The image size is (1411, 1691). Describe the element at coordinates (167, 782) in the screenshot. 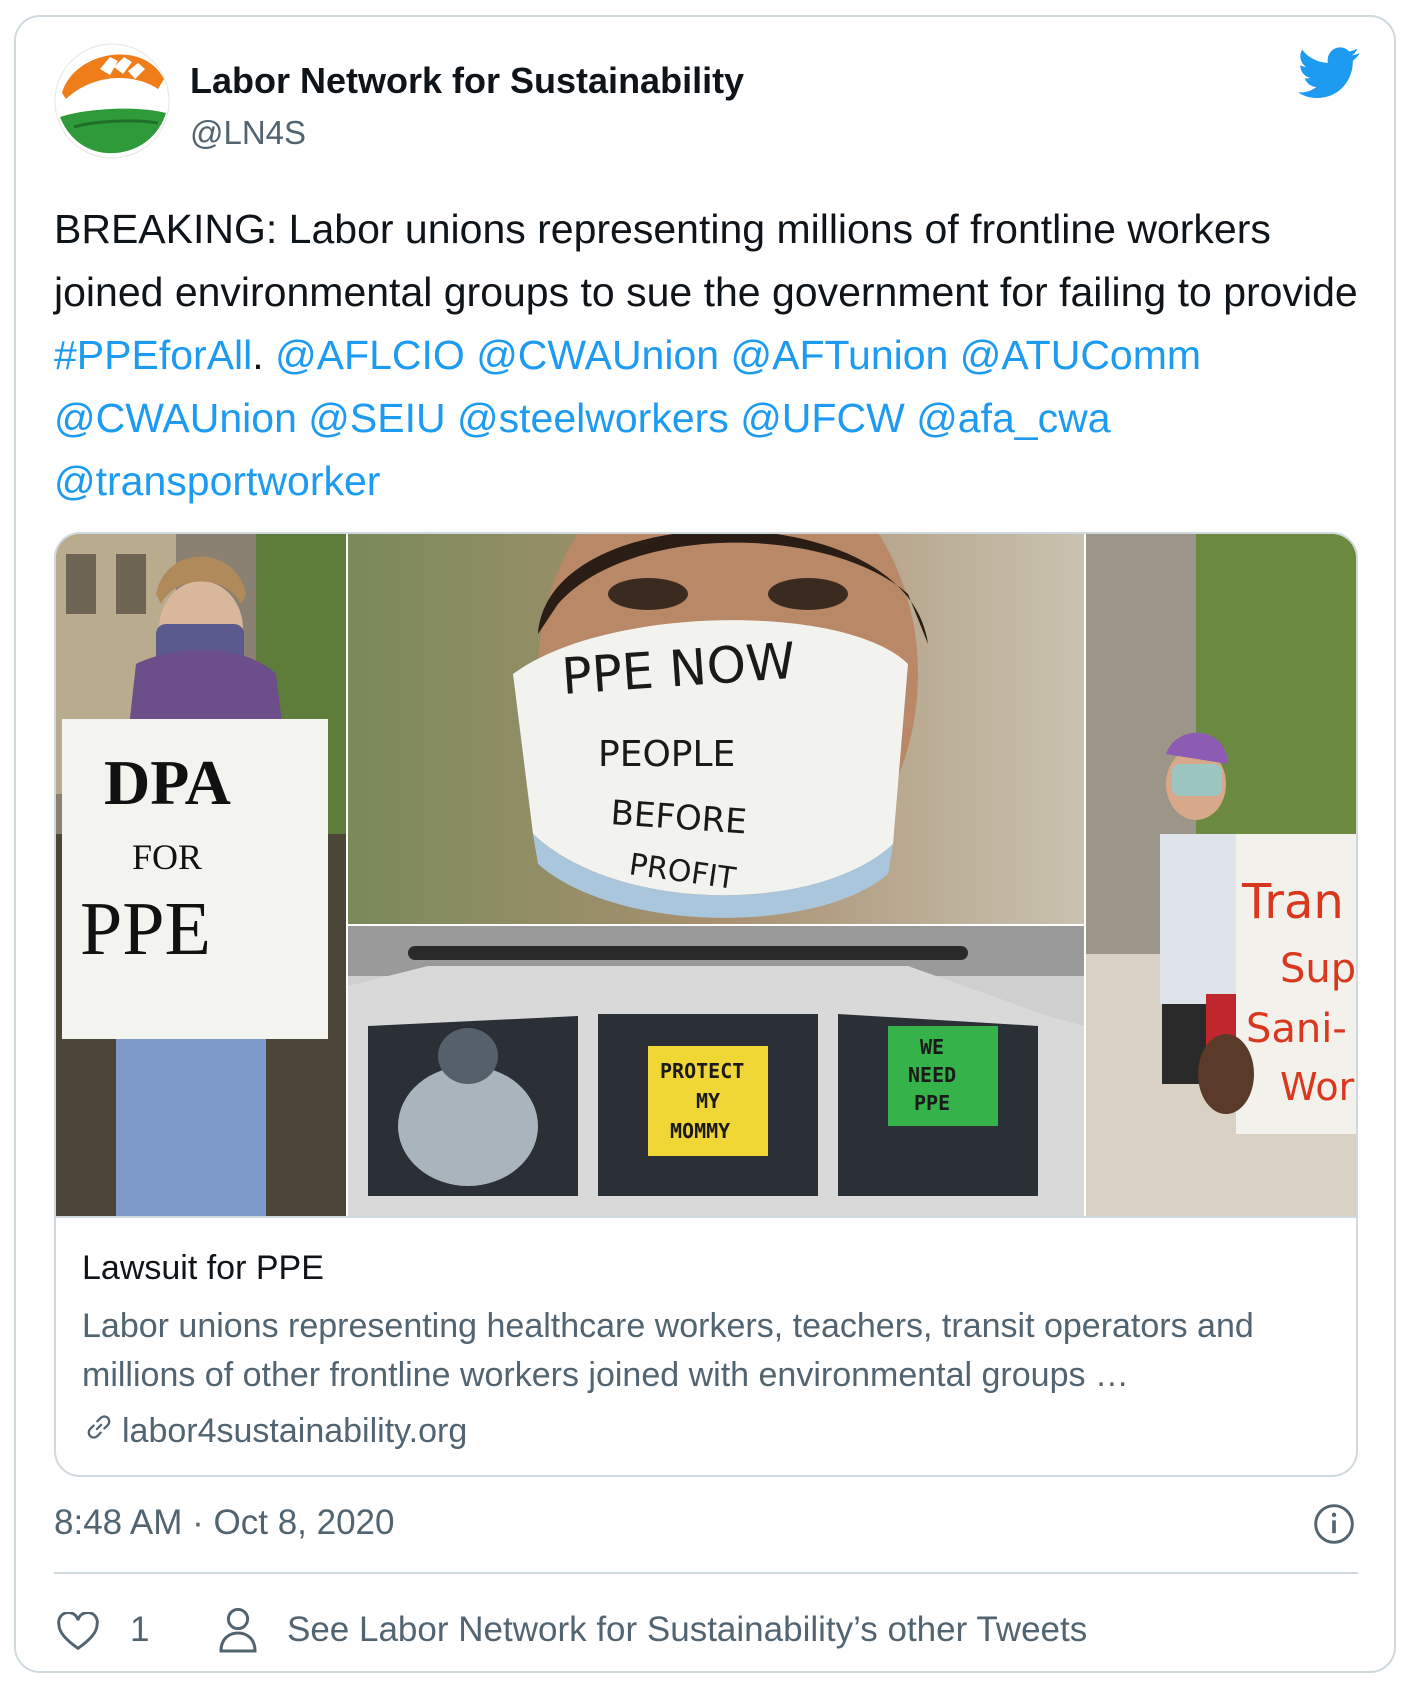

I see `sign-text: DPA` at that location.